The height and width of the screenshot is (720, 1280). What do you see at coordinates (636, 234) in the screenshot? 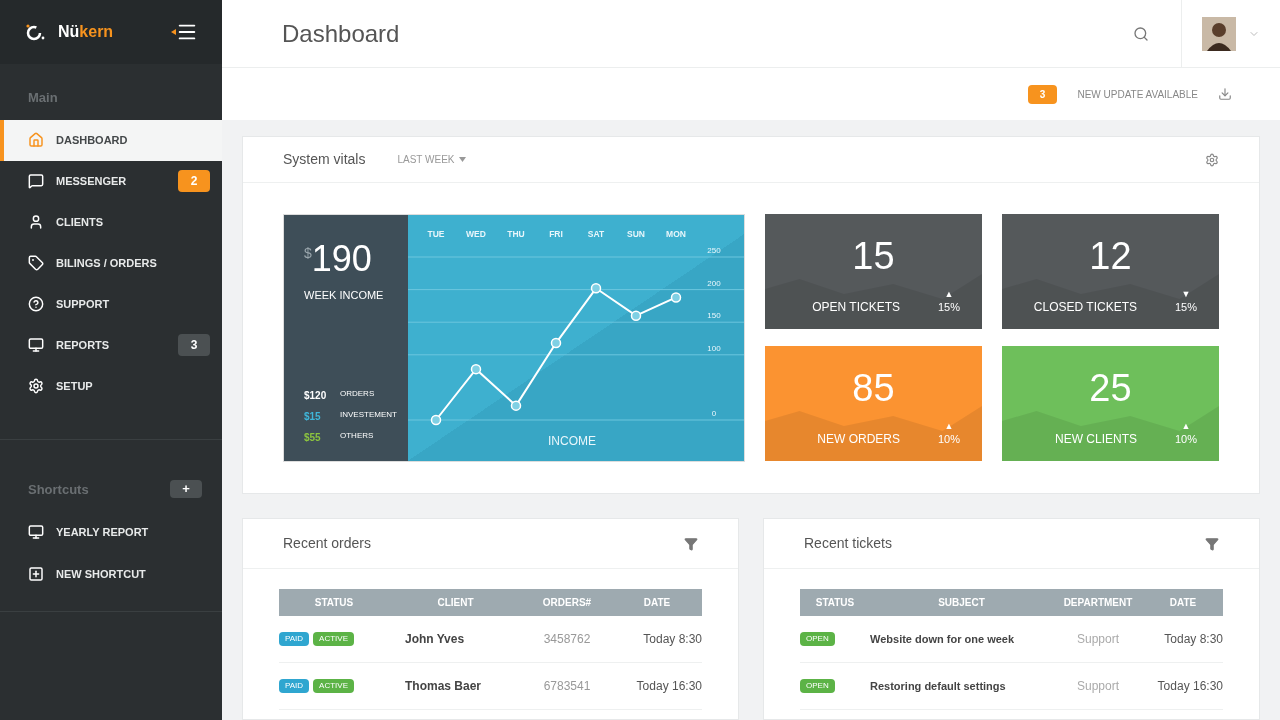
I see `axis-label: SUN` at bounding box center [636, 234].